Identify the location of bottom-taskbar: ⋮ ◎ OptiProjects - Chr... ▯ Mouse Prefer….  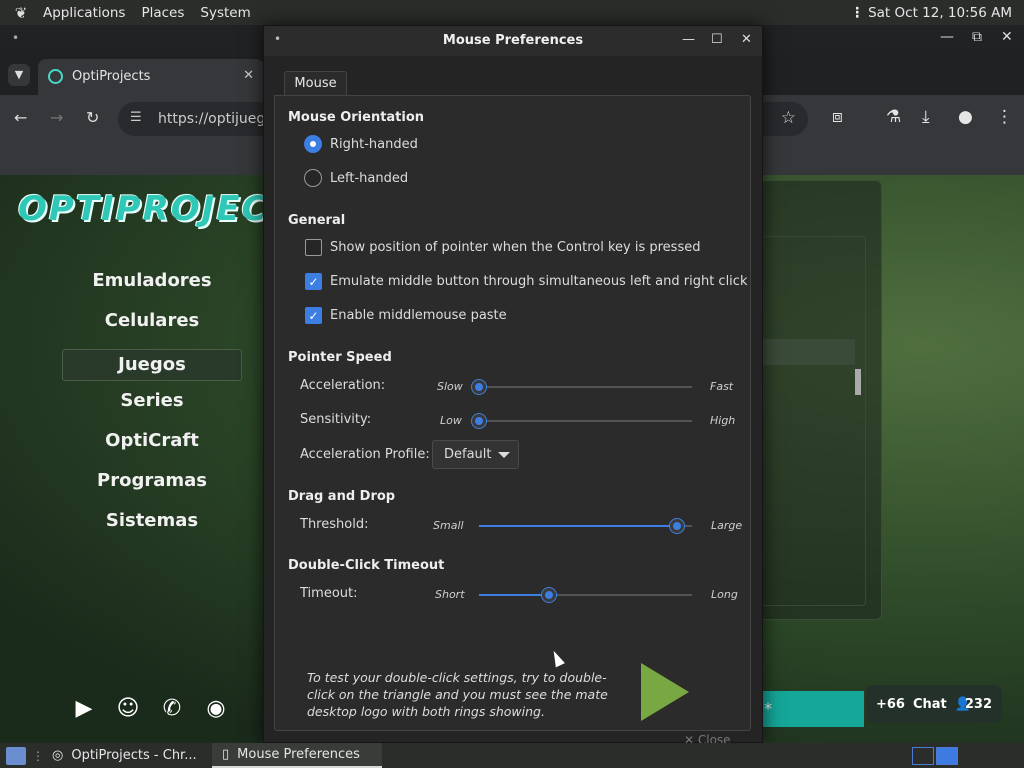
(512, 755).